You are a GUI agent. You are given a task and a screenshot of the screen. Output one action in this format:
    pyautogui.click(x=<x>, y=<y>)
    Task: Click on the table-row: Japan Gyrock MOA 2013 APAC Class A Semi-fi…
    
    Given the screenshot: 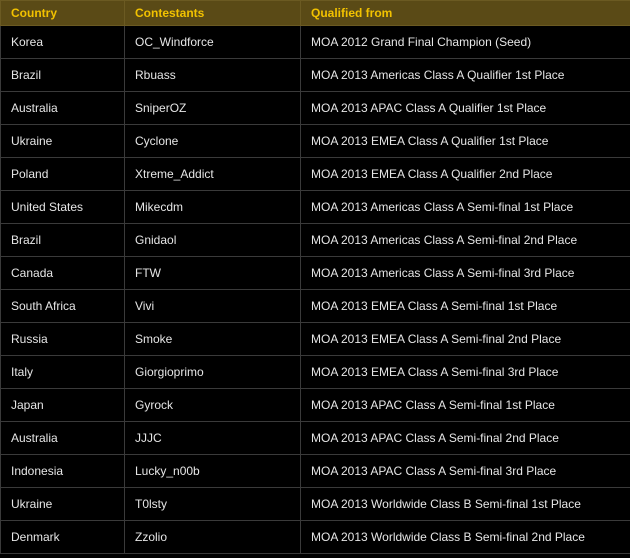 What is the action you would take?
    pyautogui.click(x=315, y=405)
    